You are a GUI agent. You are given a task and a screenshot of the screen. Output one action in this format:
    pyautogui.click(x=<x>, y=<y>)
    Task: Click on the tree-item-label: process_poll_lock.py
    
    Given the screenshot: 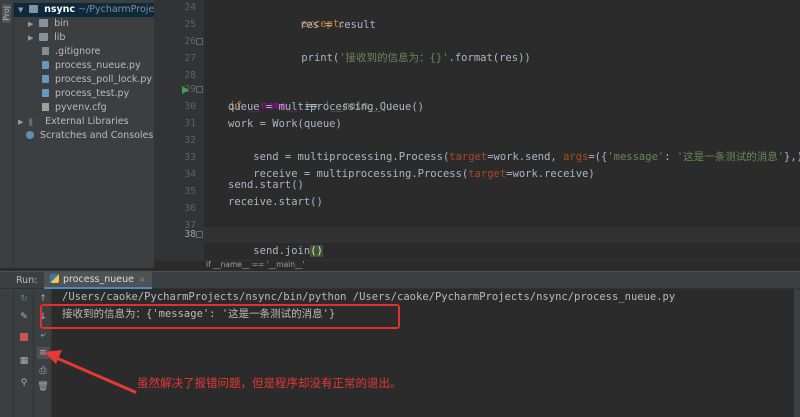 What is the action you would take?
    pyautogui.click(x=104, y=79)
    